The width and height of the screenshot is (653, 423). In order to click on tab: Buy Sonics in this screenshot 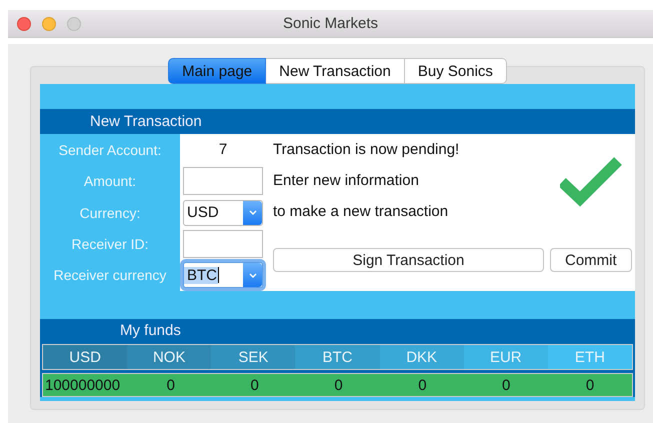, I will do `click(455, 71)`.